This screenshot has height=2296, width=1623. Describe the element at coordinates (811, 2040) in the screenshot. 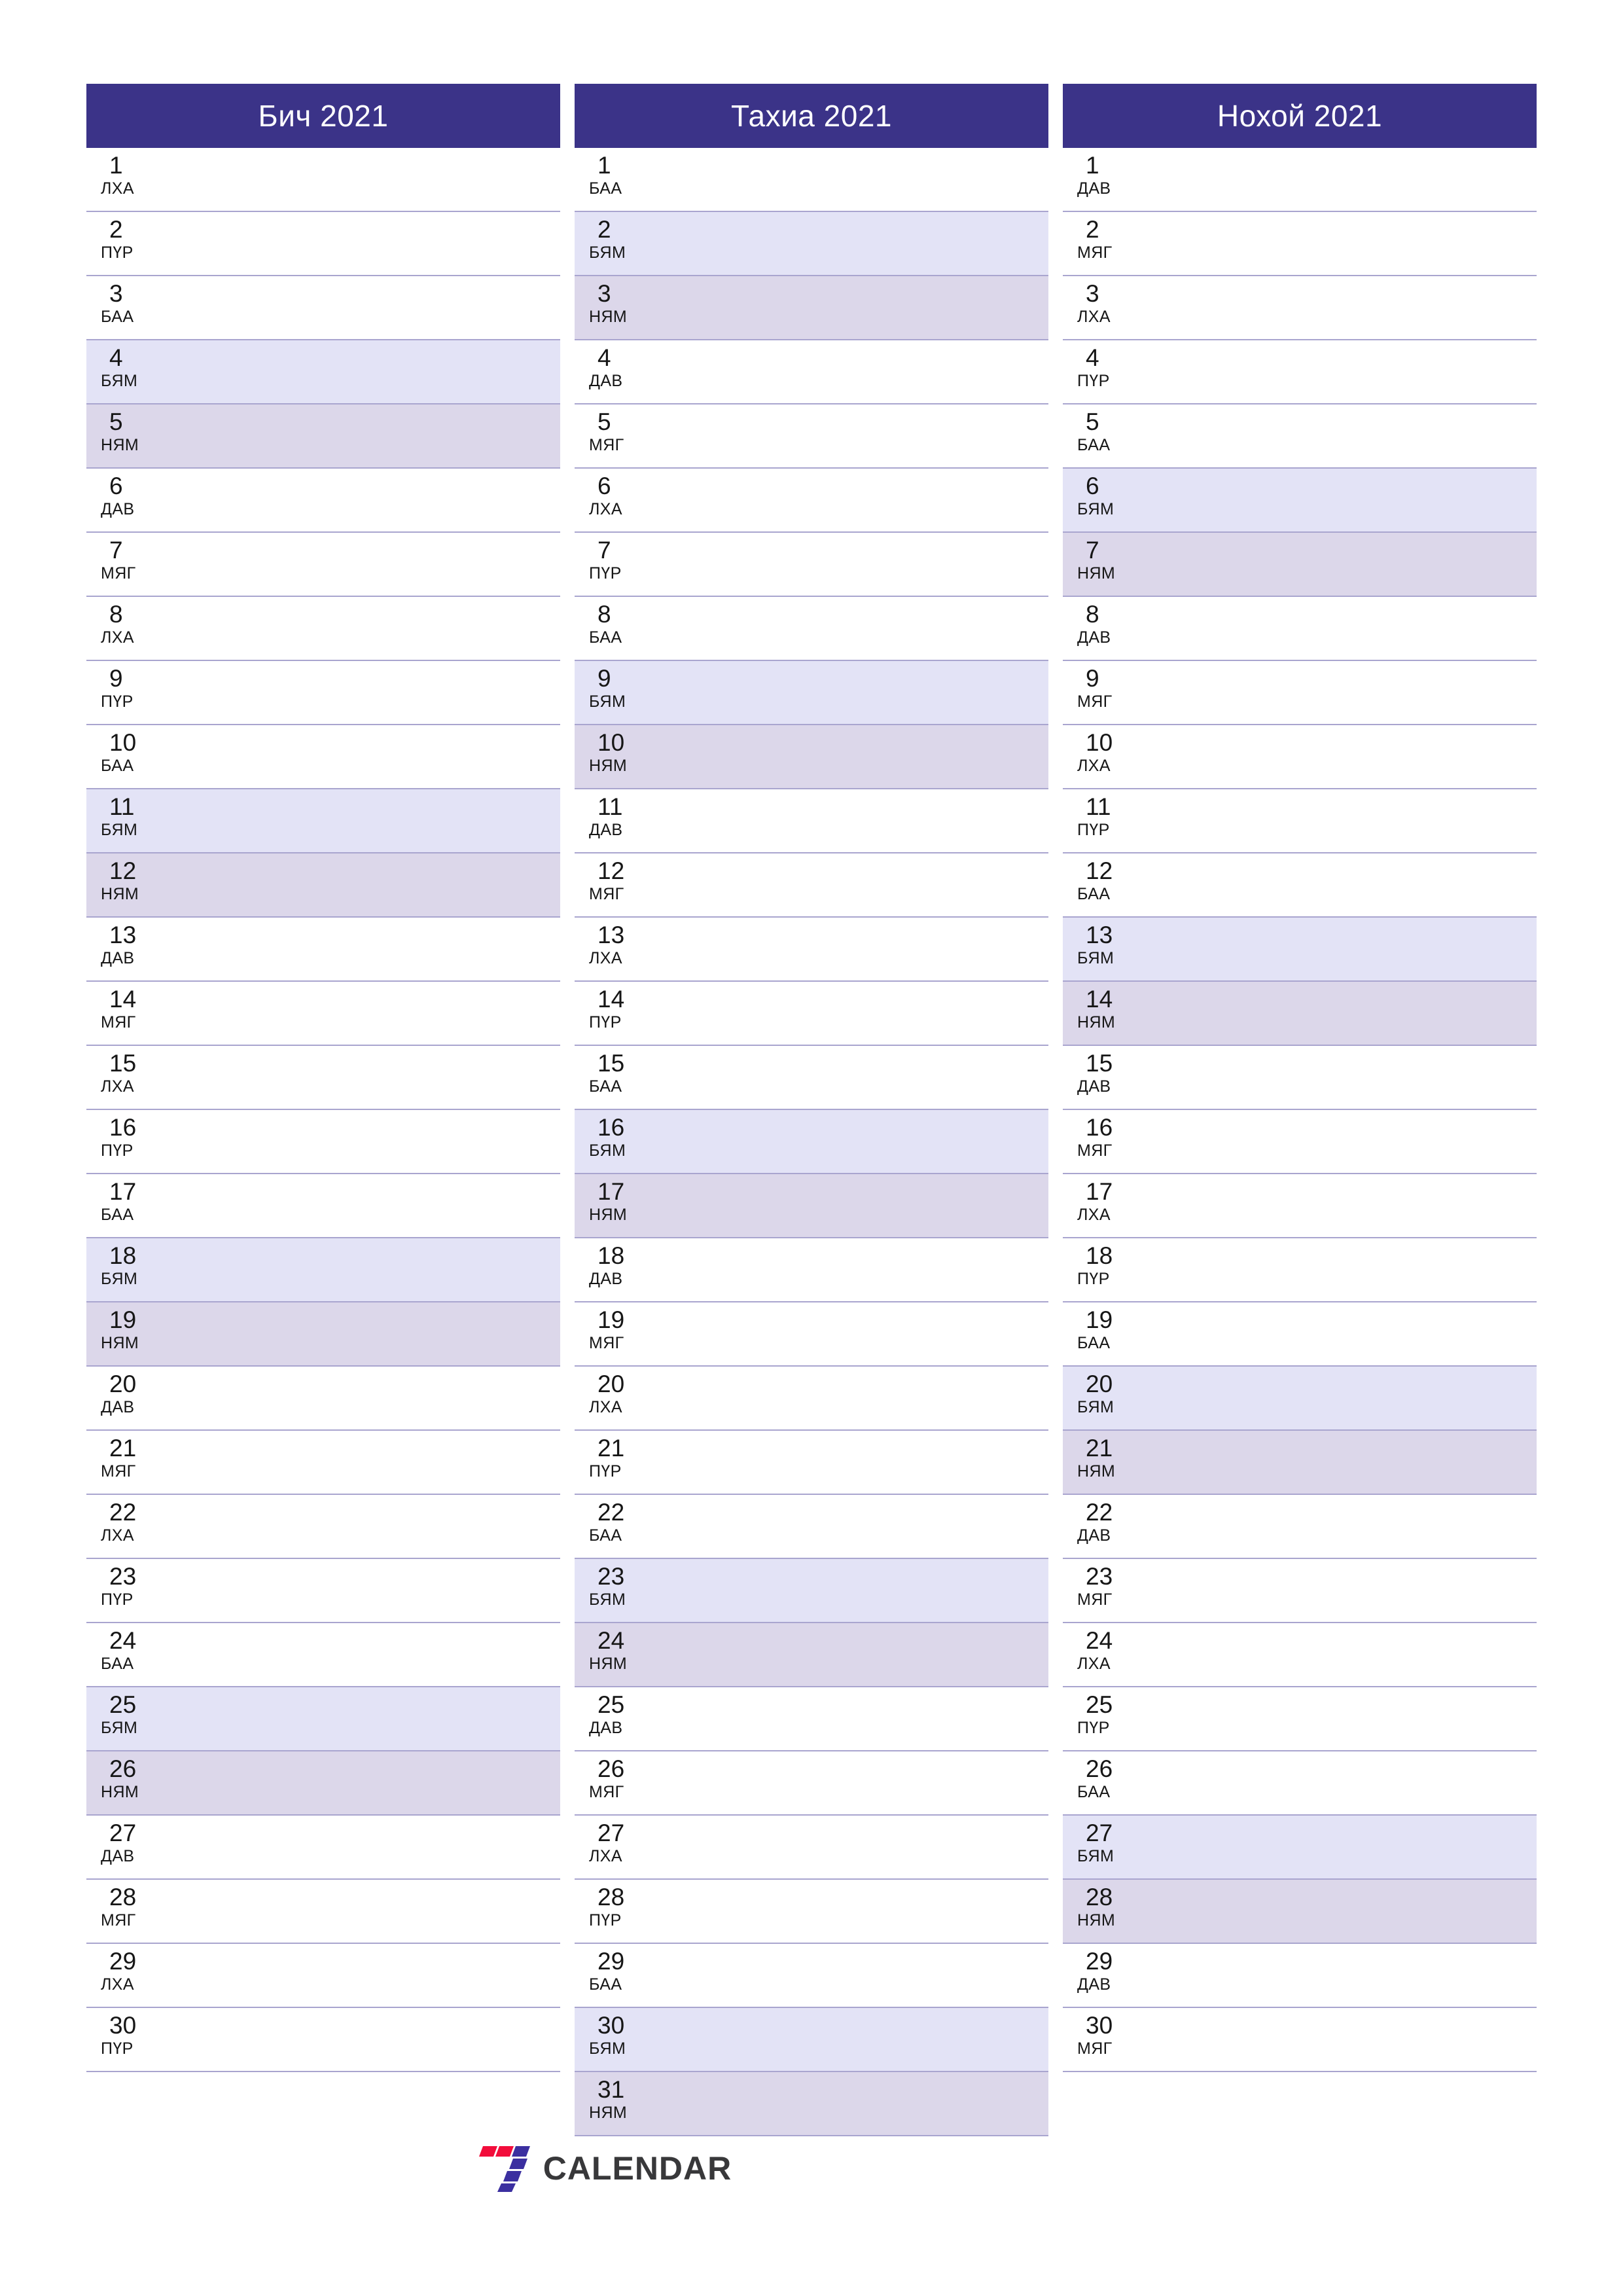

I see `day-row: 30 БЯМ` at that location.